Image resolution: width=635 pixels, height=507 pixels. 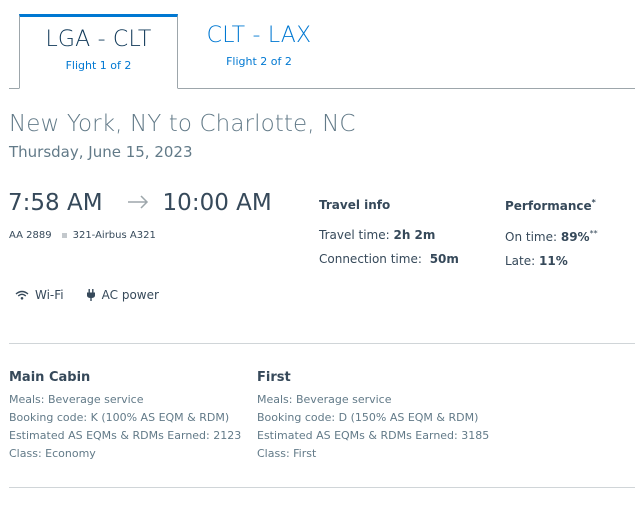 I want to click on tab-subtitle: Flight 1 of 2, so click(x=98, y=65).